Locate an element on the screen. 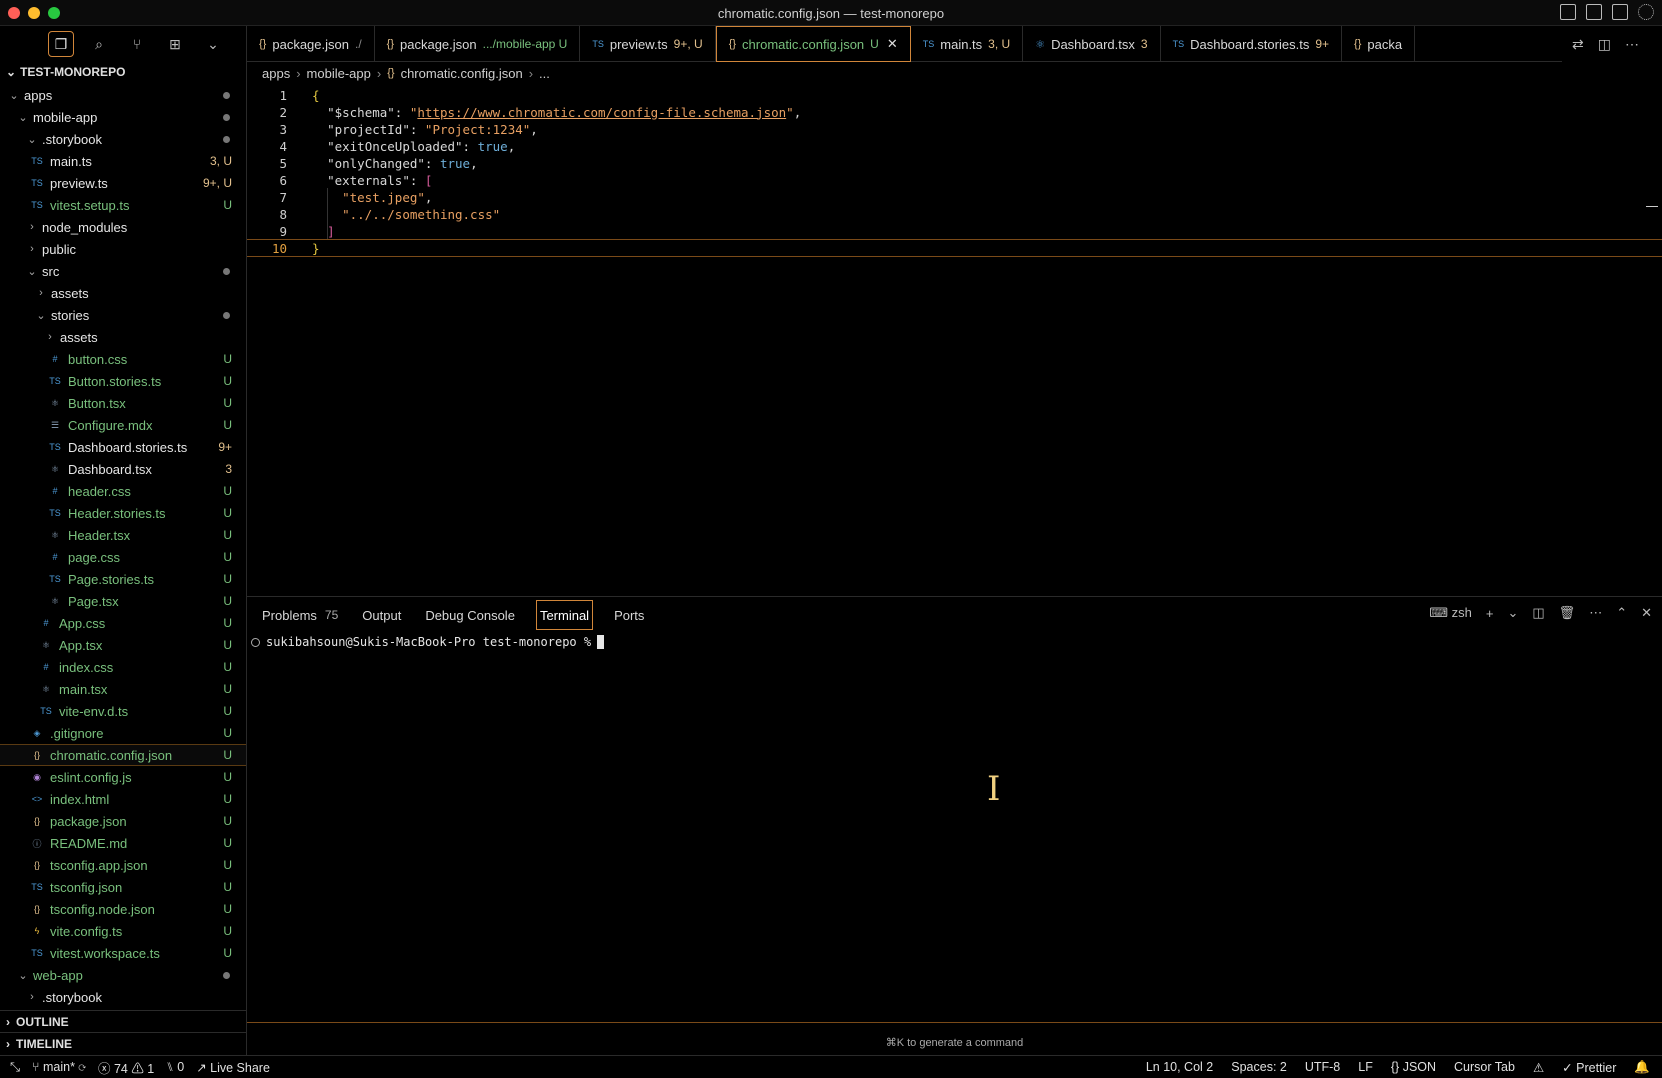 The height and width of the screenshot is (1078, 1662). tree-item: ⚛ Page.tsx U is located at coordinates (123, 601).